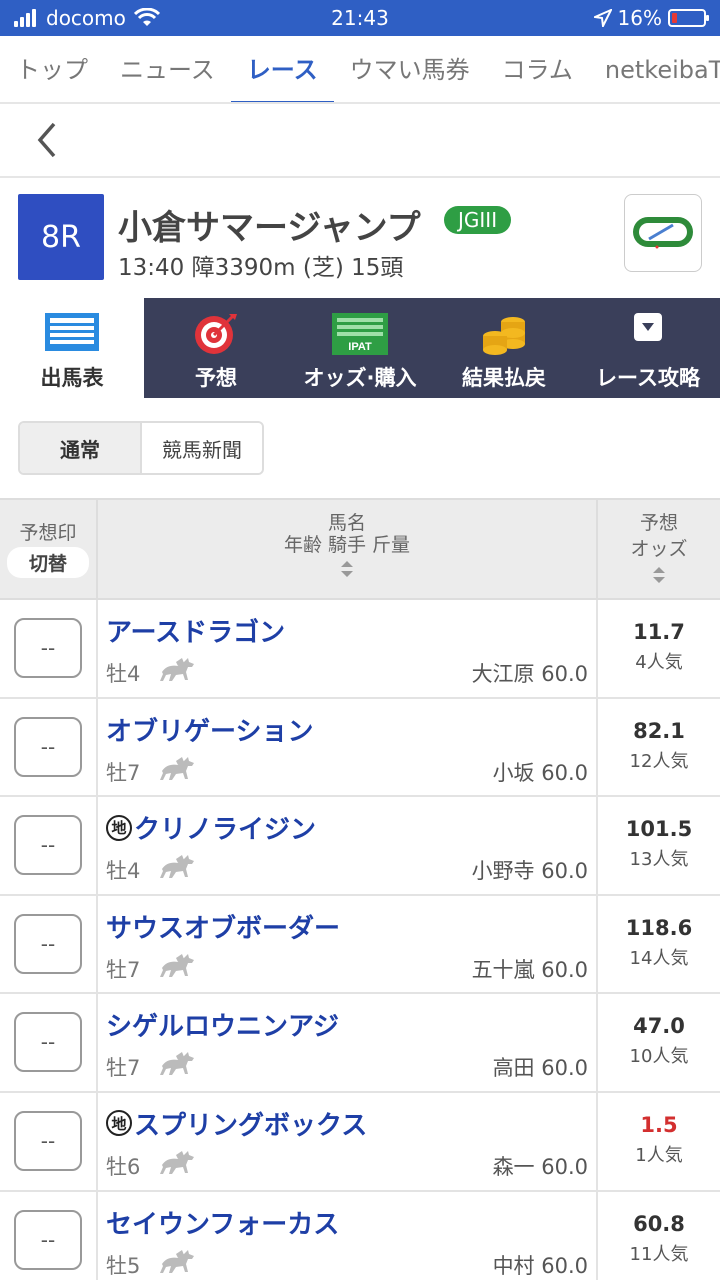 This screenshot has height=1280, width=720. Describe the element at coordinates (216, 348) in the screenshot. I see `menu-item-1: 予想` at that location.